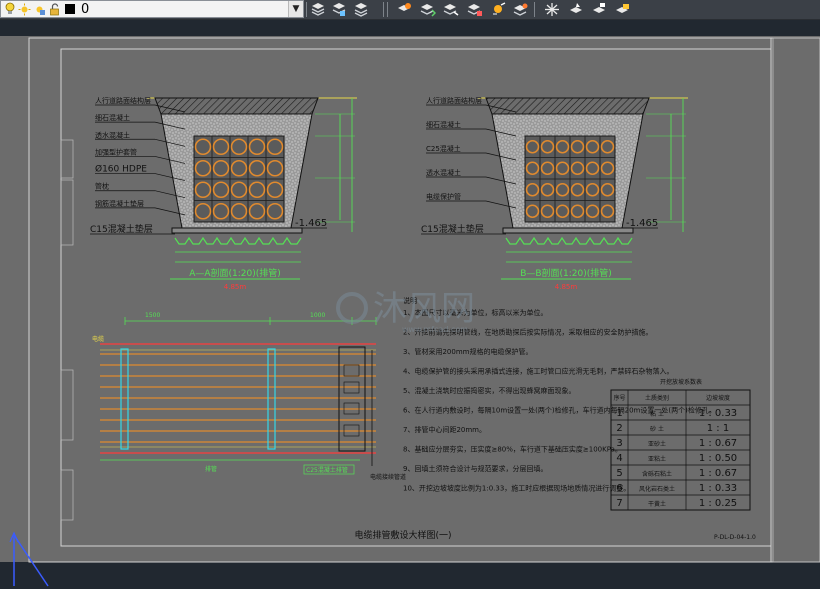 Image resolution: width=820 pixels, height=589 pixels. Describe the element at coordinates (152, 315) in the screenshot. I see `dim-text: 1500` at that location.